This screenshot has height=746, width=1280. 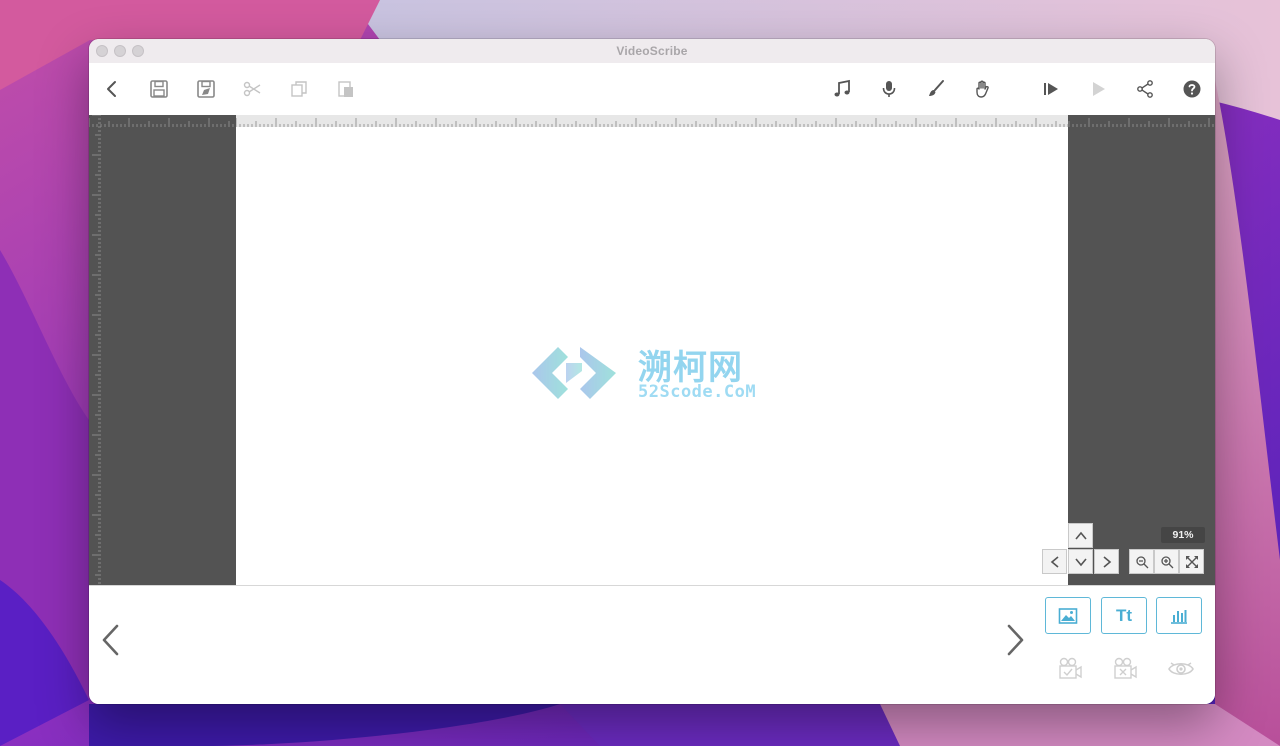 I want to click on paintbrush-icon, so click(x=936, y=88).